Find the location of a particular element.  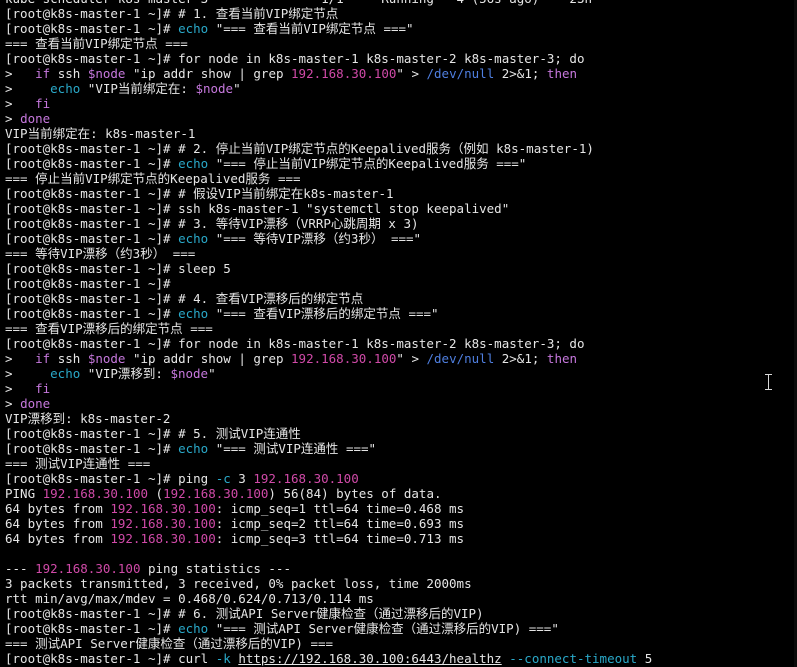

terminal-text-segment: " is located at coordinates (212, 373).